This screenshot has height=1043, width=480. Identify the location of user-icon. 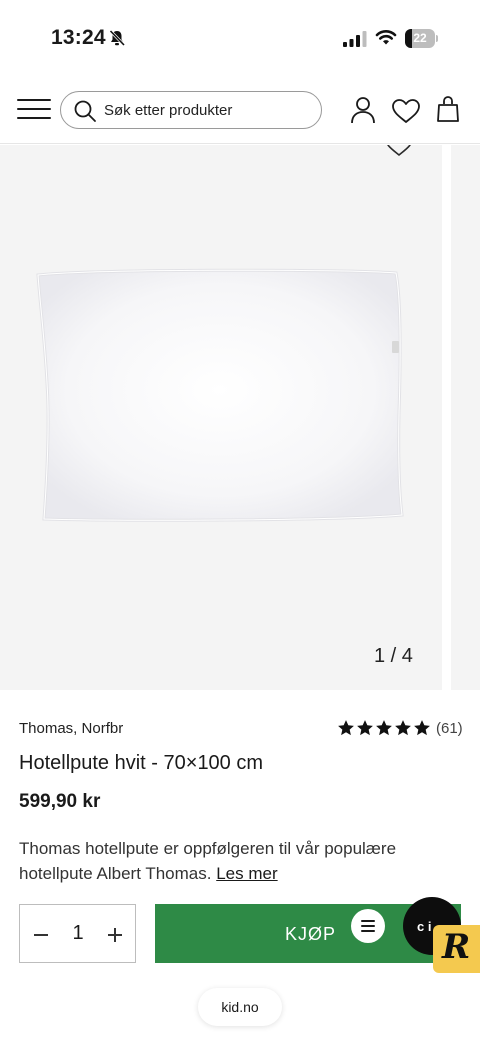
(363, 110).